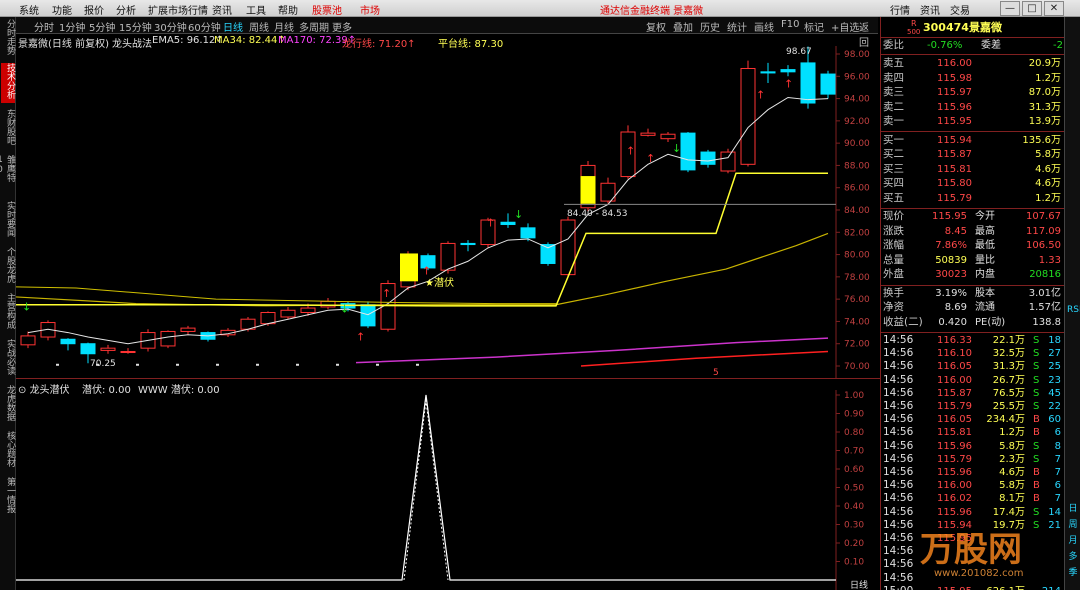 This screenshot has height=590, width=1080. What do you see at coordinates (973, 107) in the screenshot?
I see `ask-row: 卖二 115.96 31.3万` at bounding box center [973, 107].